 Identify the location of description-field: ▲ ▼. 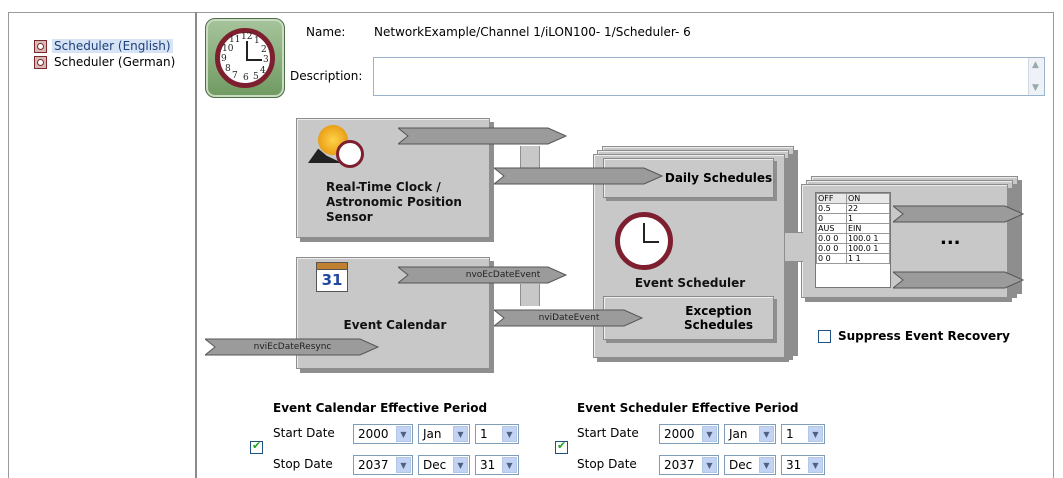
(709, 76).